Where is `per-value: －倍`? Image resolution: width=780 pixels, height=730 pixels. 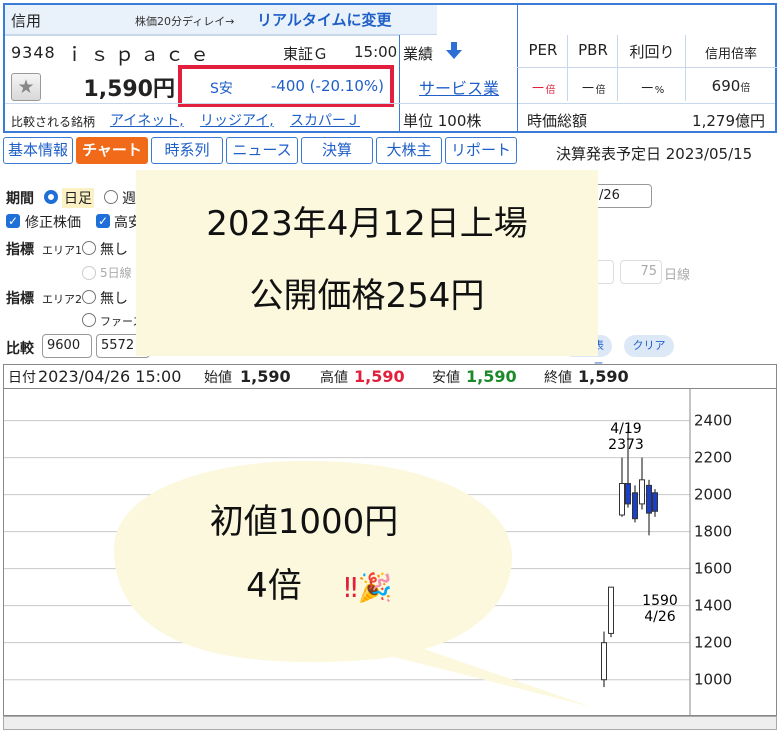
per-value: －倍 is located at coordinates (543, 88).